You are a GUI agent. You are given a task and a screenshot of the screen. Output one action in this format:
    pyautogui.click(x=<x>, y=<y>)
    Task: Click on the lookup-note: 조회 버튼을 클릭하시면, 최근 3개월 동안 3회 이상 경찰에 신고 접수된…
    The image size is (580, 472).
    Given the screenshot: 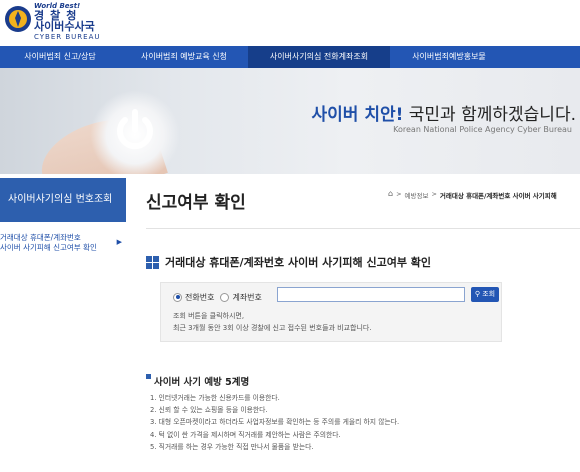 What is the action you would take?
    pyautogui.click(x=272, y=322)
    